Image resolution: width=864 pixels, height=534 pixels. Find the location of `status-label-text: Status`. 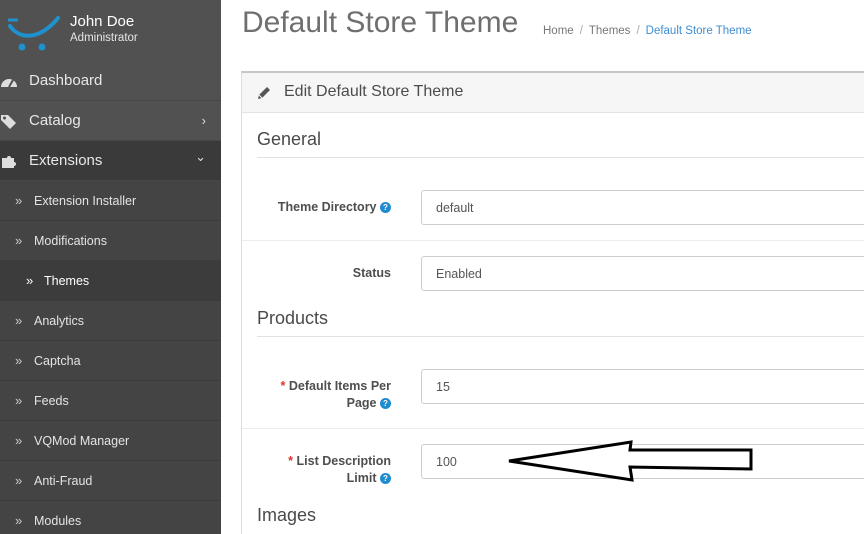

status-label-text: Status is located at coordinates (371, 273).